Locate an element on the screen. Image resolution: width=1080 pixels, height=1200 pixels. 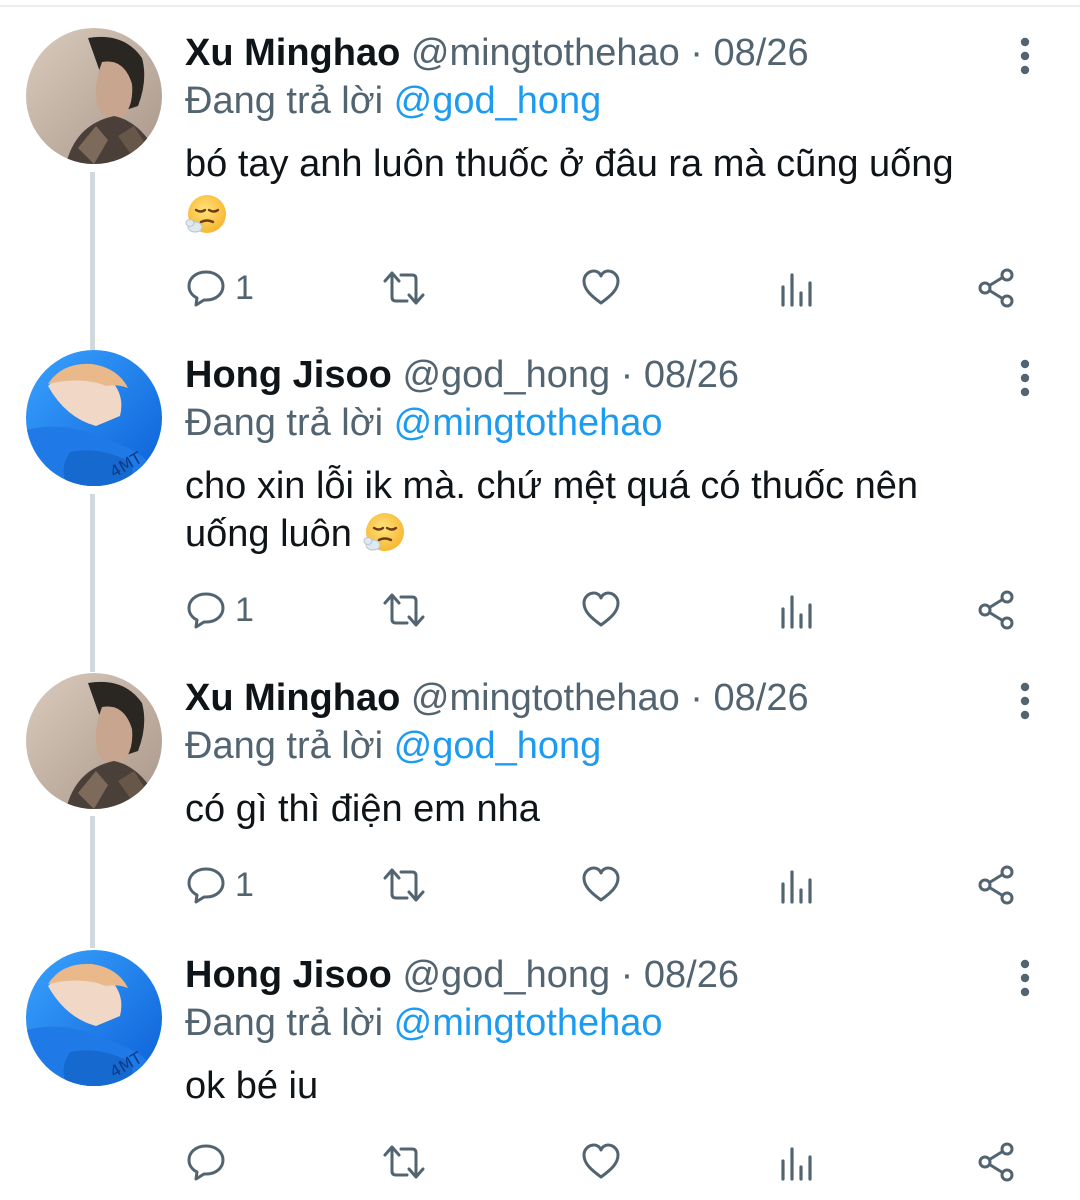
tweet-text-content: ok bé iu is located at coordinates (252, 1086).